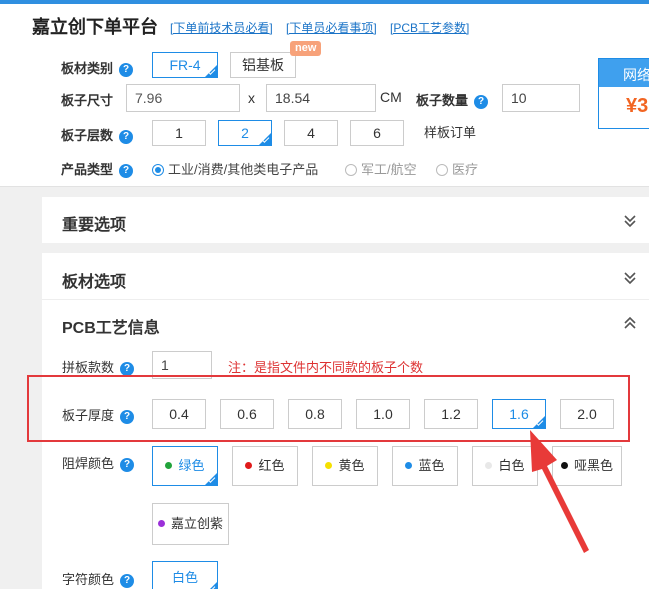 Image resolution: width=649 pixels, height=589 pixels. I want to click on section-important-options: 重要选项, so click(345, 220).